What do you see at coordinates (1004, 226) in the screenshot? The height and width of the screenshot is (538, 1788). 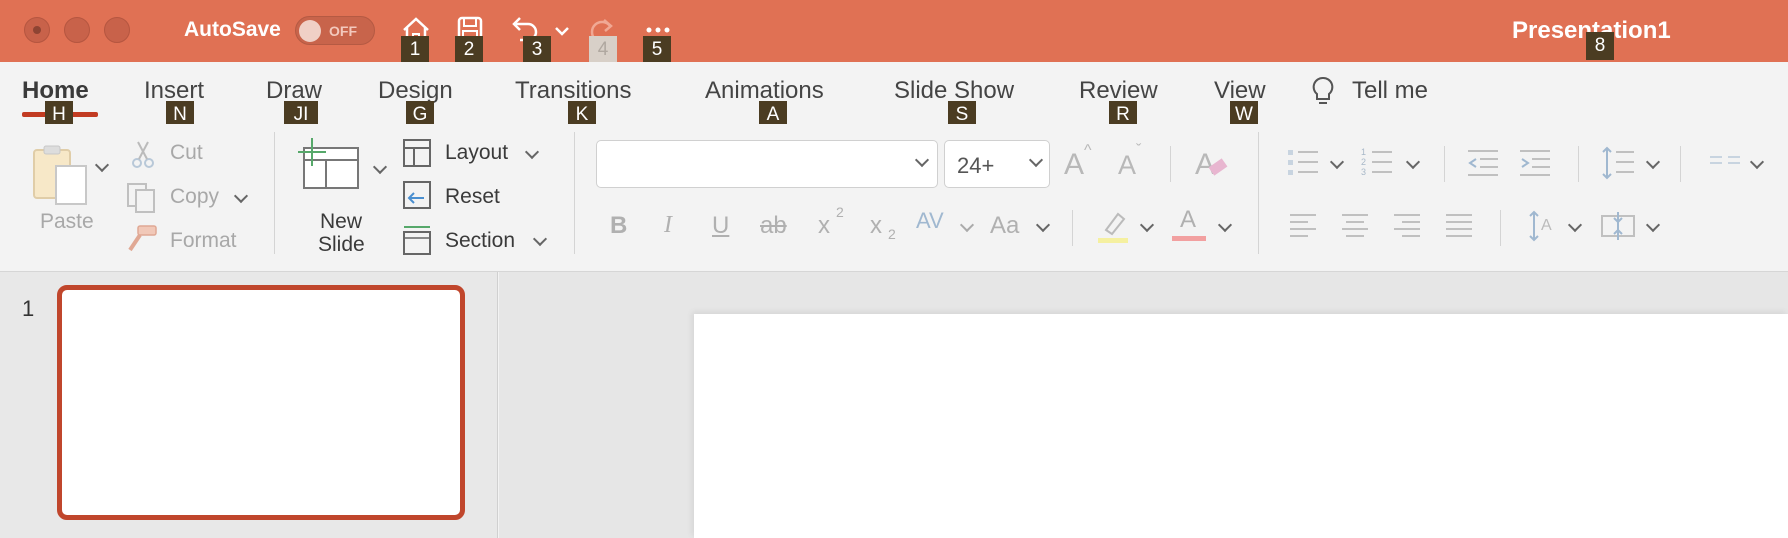 I see `change-case-button: Aa` at bounding box center [1004, 226].